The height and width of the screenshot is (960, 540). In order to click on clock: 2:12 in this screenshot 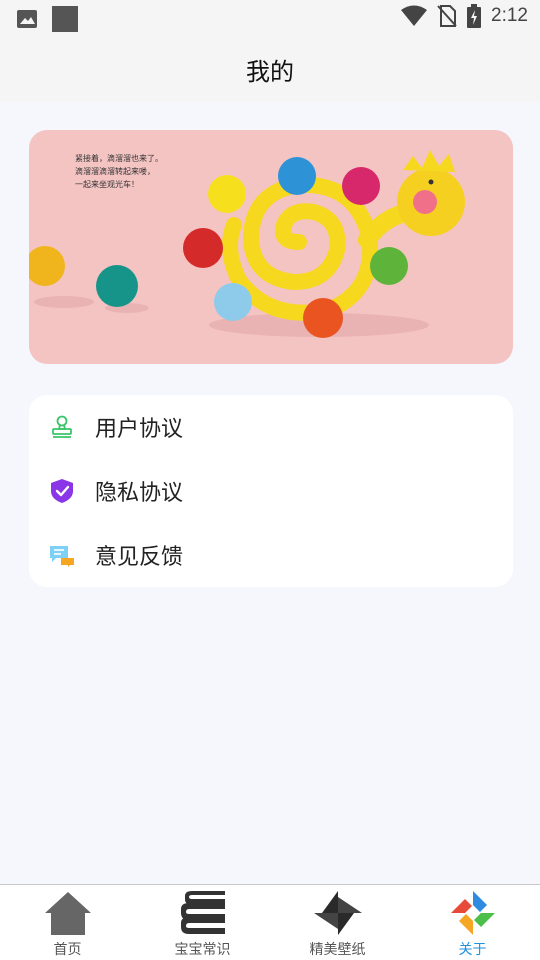, I will do `click(509, 15)`.